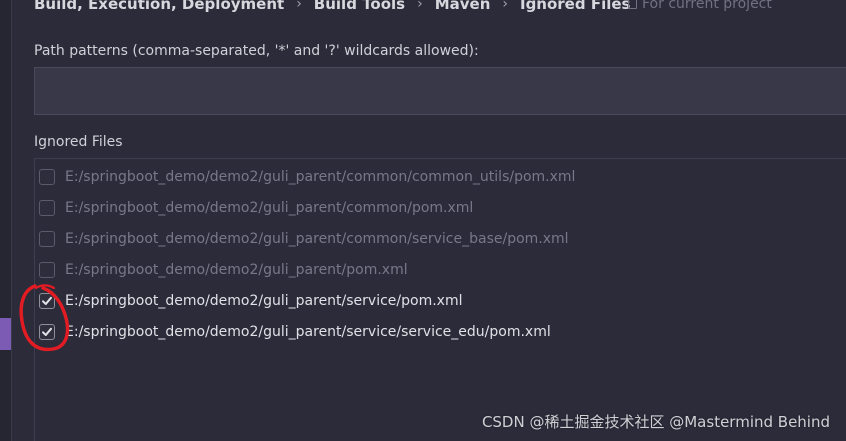  What do you see at coordinates (359, 6) in the screenshot?
I see `breadcrumb-build-tools: Build Tools` at bounding box center [359, 6].